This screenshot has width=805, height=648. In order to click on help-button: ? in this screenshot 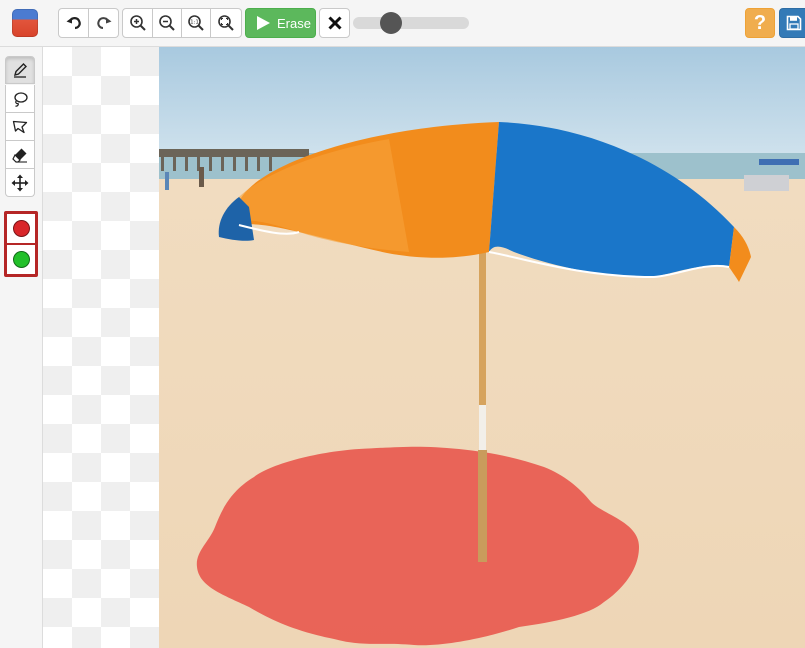, I will do `click(760, 23)`.